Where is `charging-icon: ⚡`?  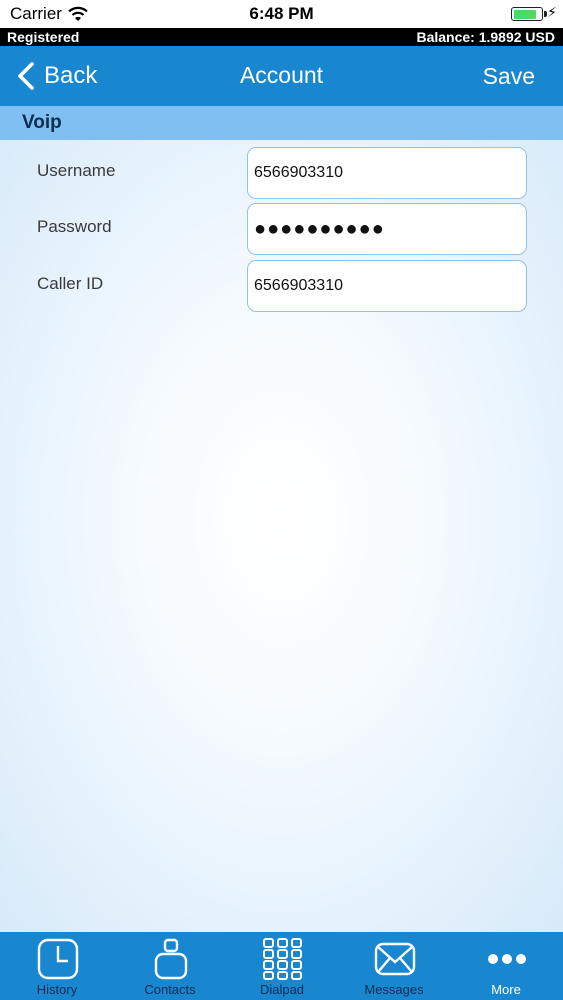 charging-icon: ⚡ is located at coordinates (552, 12).